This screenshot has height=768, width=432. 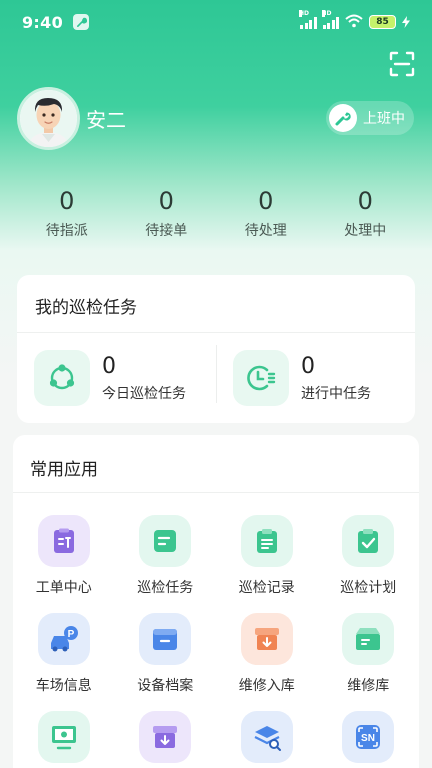 I want to click on app-label: 巡检任务, so click(x=165, y=588).